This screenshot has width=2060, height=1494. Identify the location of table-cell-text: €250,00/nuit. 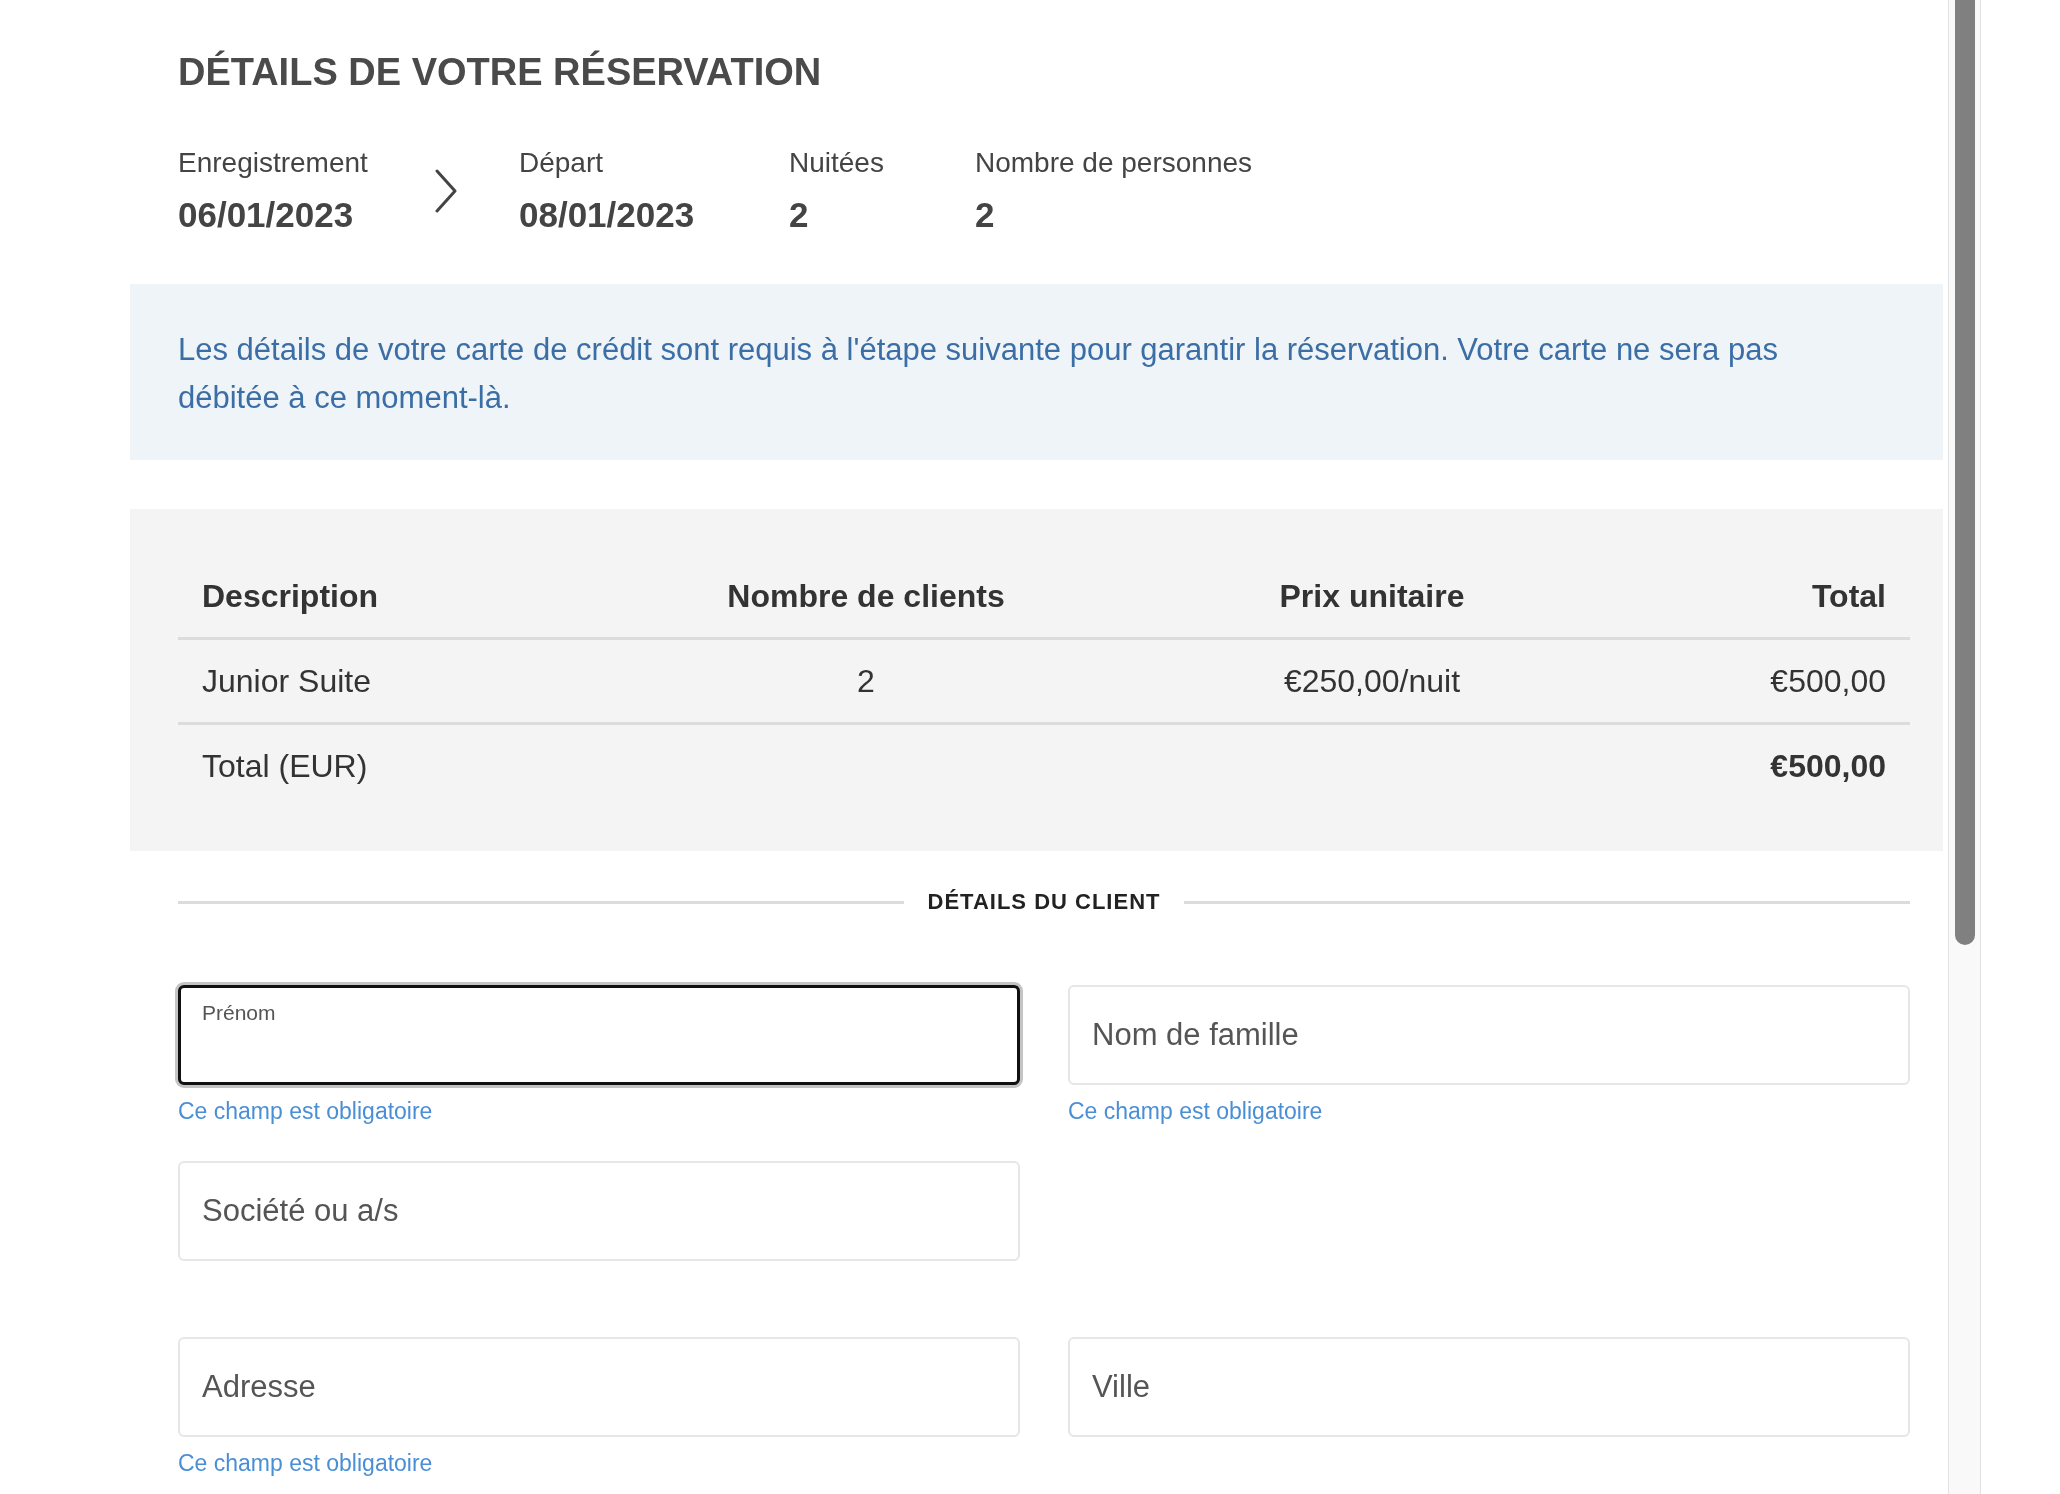
(1372, 681).